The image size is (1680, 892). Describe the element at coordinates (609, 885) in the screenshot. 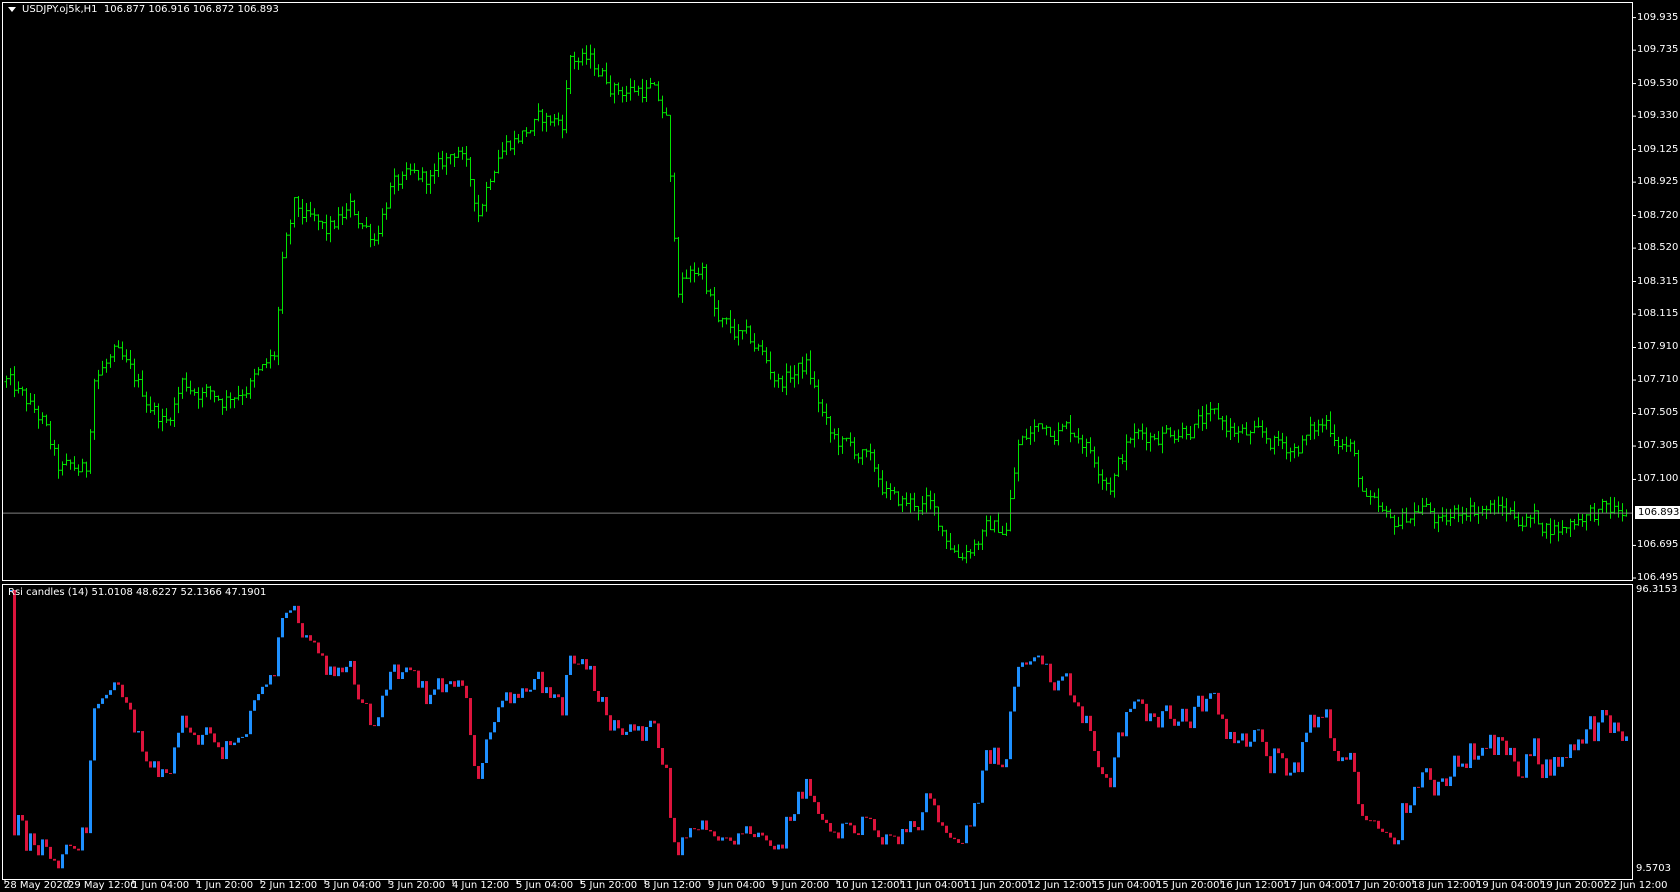

I see `time-axis-label: 5 Jun 20:00` at that location.